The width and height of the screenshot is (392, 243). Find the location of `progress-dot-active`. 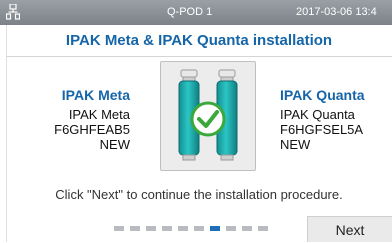

progress-dot-active is located at coordinates (215, 228).